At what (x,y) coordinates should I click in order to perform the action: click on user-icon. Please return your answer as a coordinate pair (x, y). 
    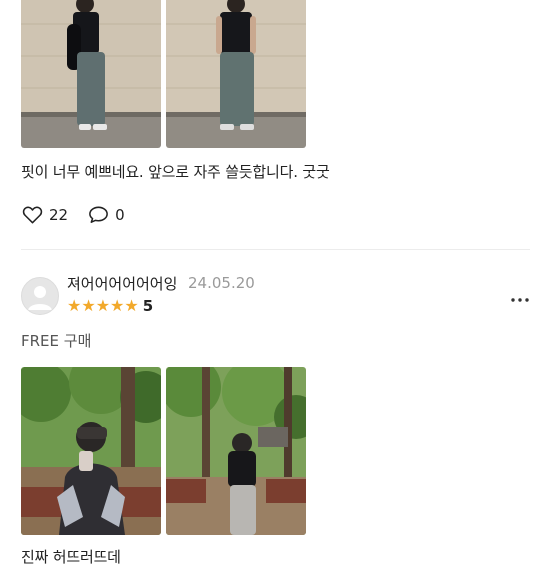
    Looking at the image, I should click on (40, 298).